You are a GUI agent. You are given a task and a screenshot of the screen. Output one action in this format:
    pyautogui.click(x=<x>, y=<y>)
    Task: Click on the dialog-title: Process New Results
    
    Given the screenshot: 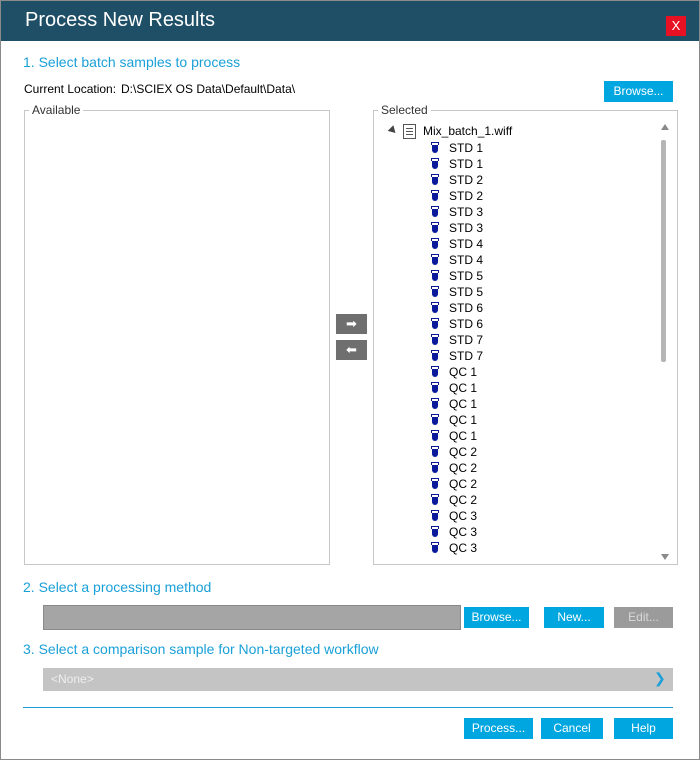 What is the action you would take?
    pyautogui.click(x=120, y=20)
    